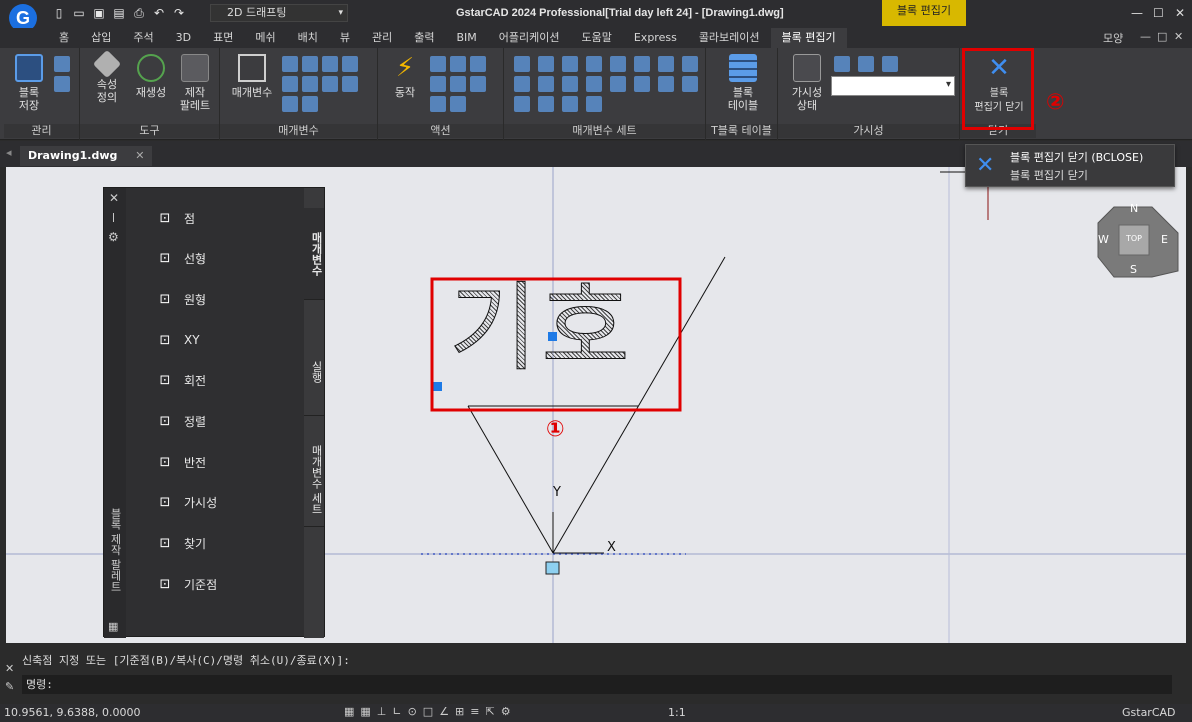 Image resolution: width=1192 pixels, height=722 pixels. What do you see at coordinates (690, 64) in the screenshot?
I see `polar-stretch-set-icon` at bounding box center [690, 64].